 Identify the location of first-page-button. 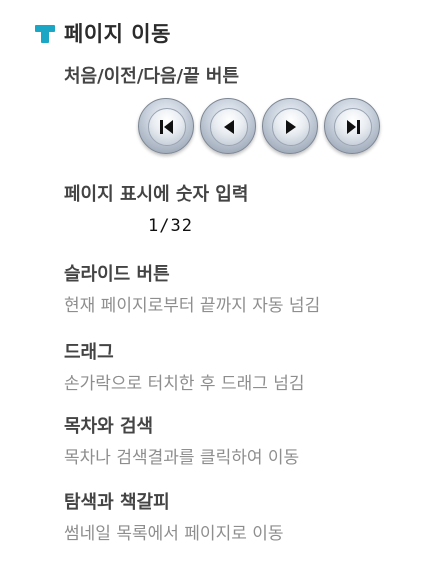
(166, 126).